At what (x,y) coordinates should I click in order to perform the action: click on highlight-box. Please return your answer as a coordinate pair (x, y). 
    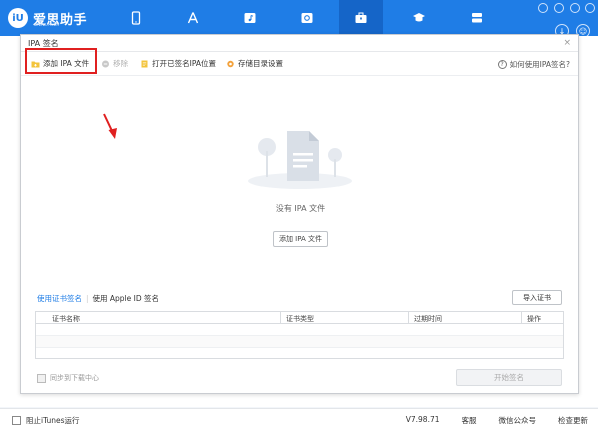
    Looking at the image, I should click on (61, 61).